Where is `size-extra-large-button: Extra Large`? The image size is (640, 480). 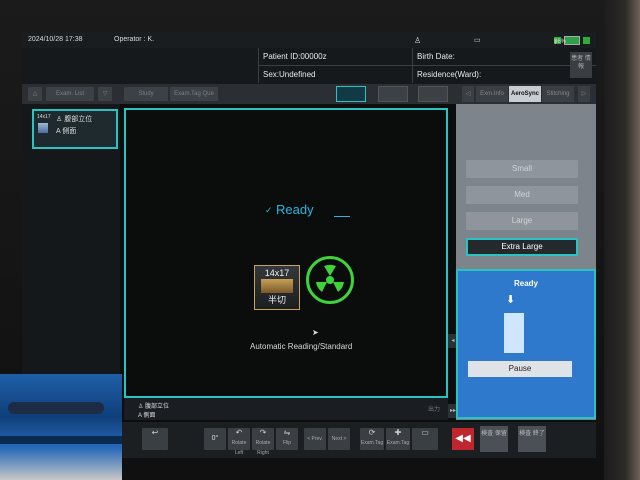
size-extra-large-button: Extra Large is located at coordinates (522, 247).